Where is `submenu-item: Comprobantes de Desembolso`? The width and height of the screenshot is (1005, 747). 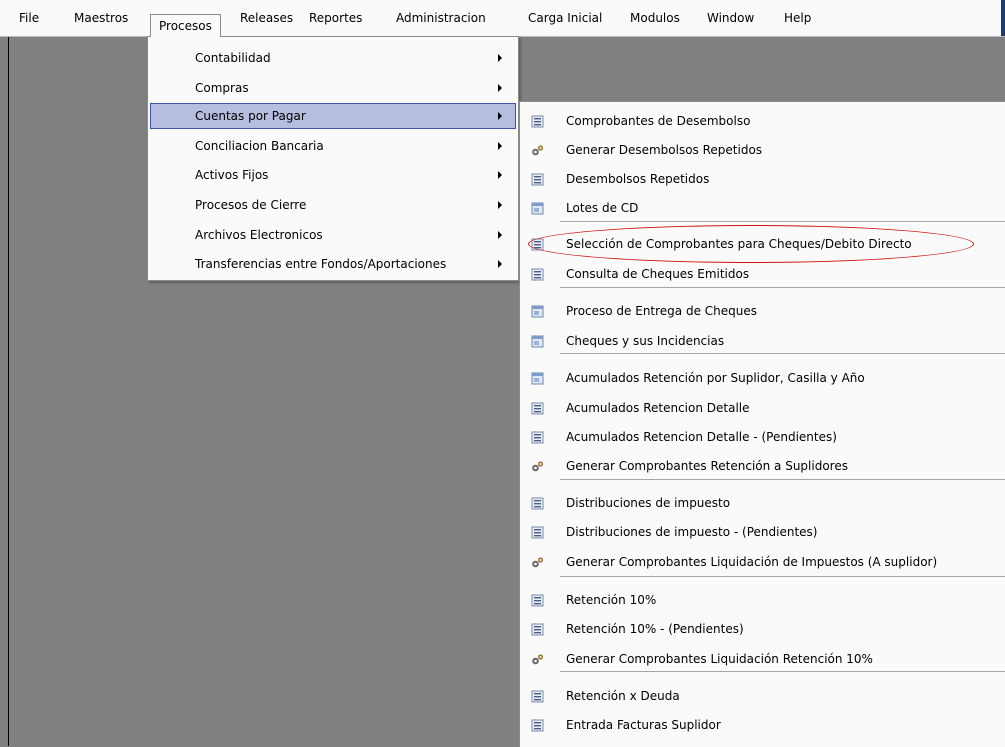 submenu-item: Comprobantes de Desembolso is located at coordinates (762, 121).